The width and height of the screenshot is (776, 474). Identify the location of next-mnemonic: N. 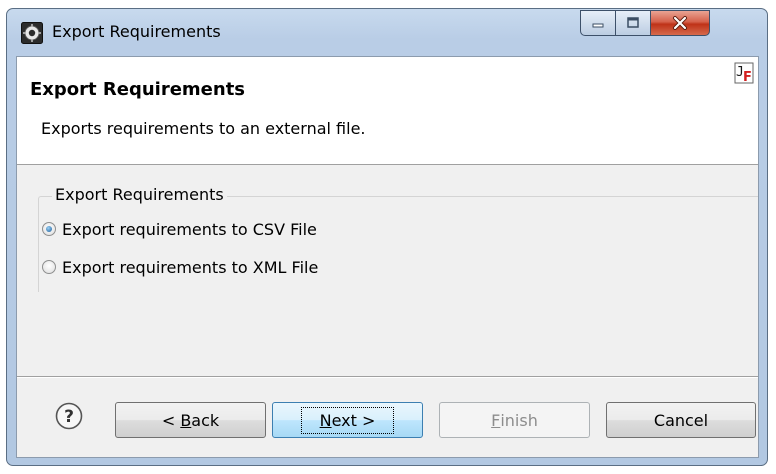
(325, 420).